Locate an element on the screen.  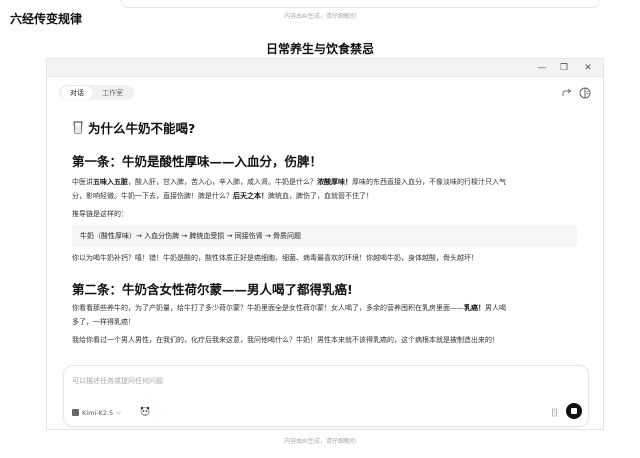
bottom-disclaimer: 内容由AI生成，请仔细甄别 is located at coordinates (320, 441).